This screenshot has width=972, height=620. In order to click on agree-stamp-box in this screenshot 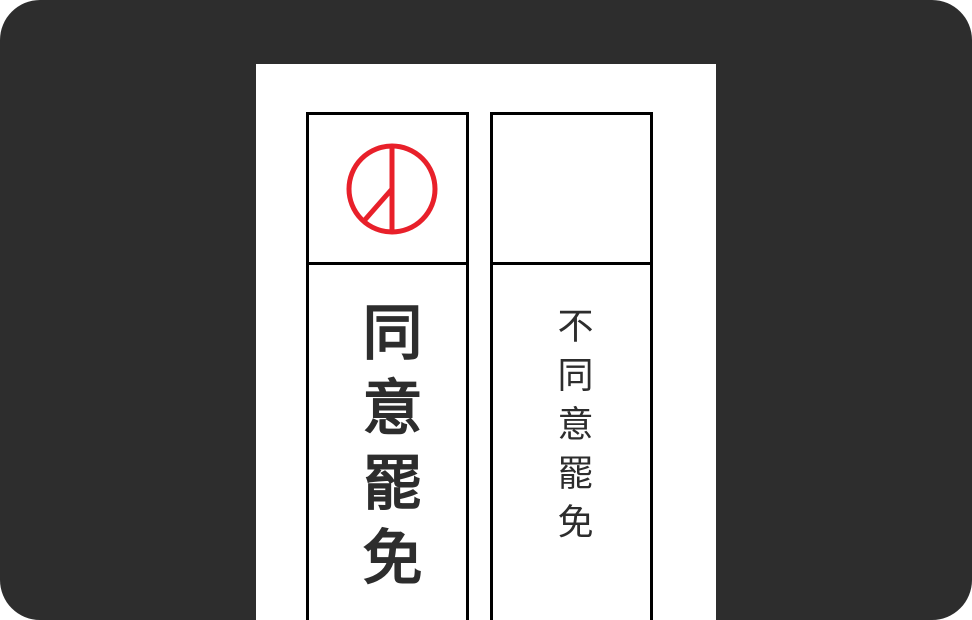, I will do `click(387, 190)`.